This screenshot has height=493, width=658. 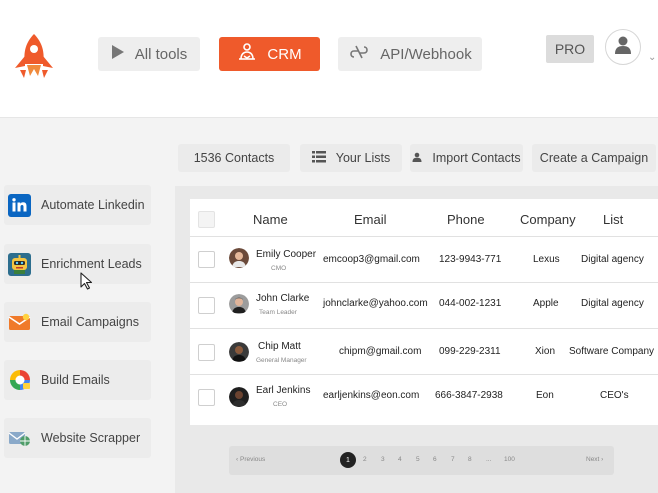 I want to click on next-label: Next, so click(x=593, y=459).